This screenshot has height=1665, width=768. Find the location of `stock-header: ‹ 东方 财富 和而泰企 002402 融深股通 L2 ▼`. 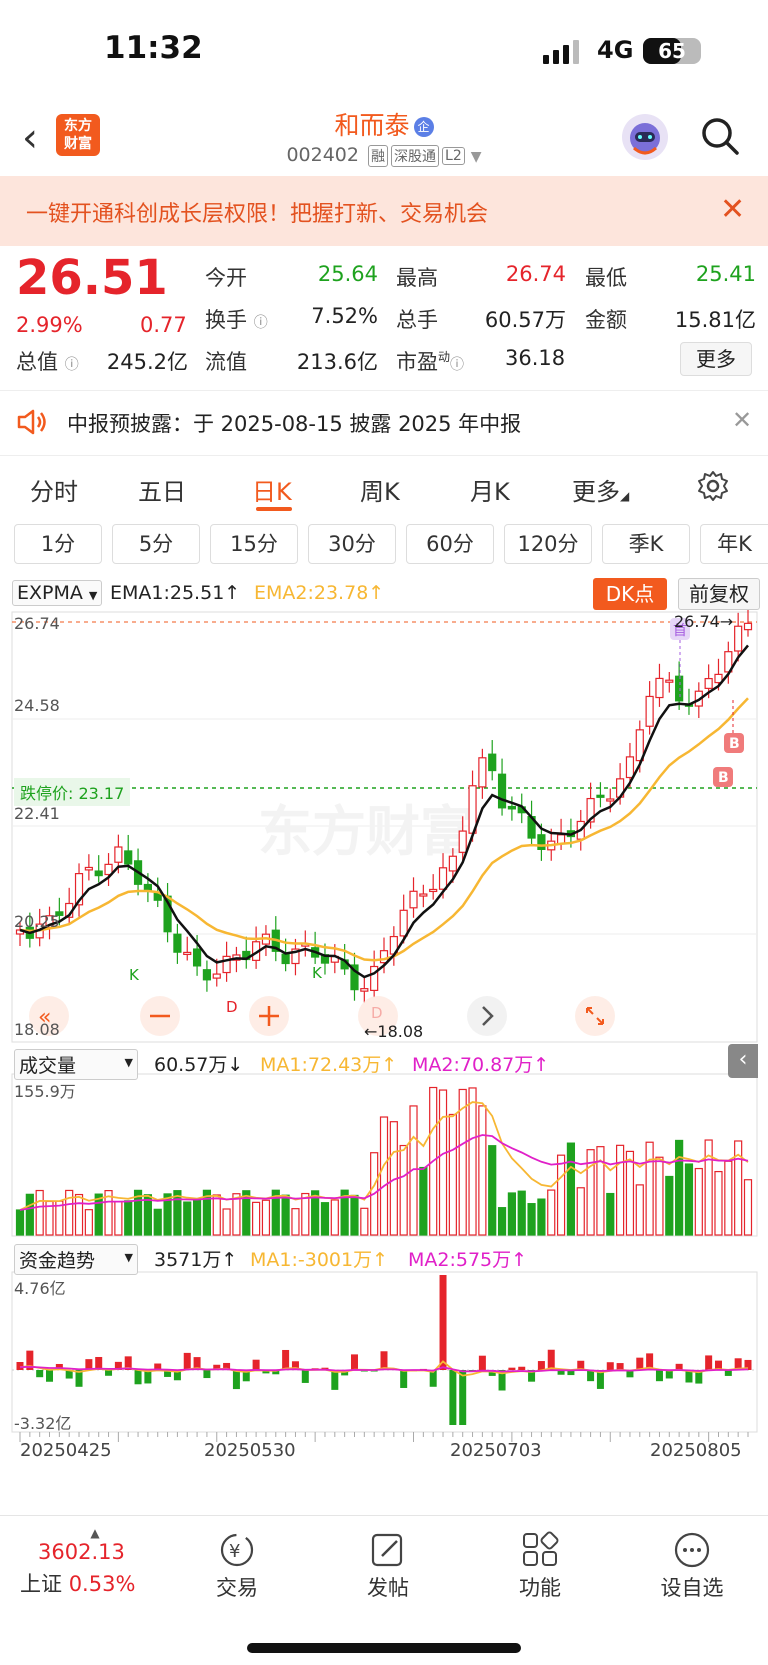

stock-header: ‹ 东方 财富 和而泰企 002402 融深股通 L2 ▼ is located at coordinates (384, 138).